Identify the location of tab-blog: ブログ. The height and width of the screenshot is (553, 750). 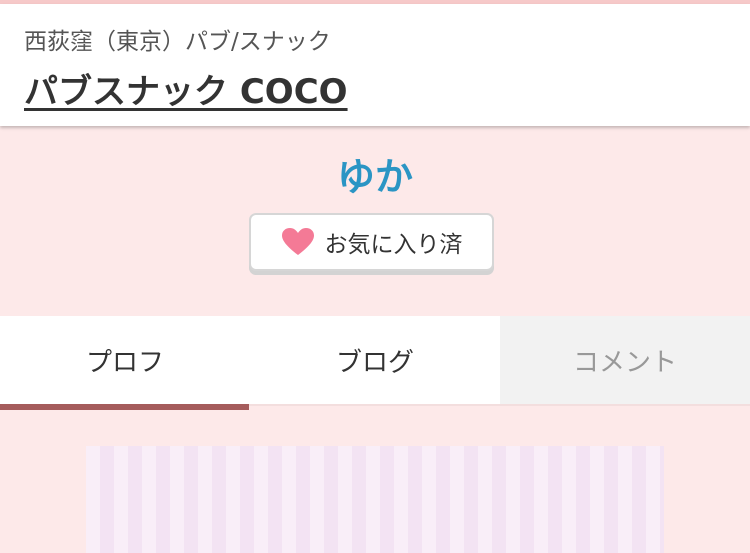
(375, 360).